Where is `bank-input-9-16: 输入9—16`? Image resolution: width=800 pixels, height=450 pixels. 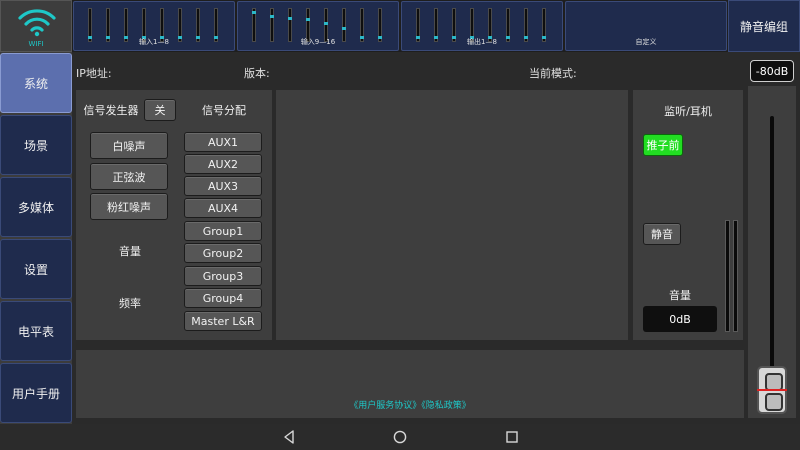 bank-input-9-16: 输入9—16 is located at coordinates (318, 26).